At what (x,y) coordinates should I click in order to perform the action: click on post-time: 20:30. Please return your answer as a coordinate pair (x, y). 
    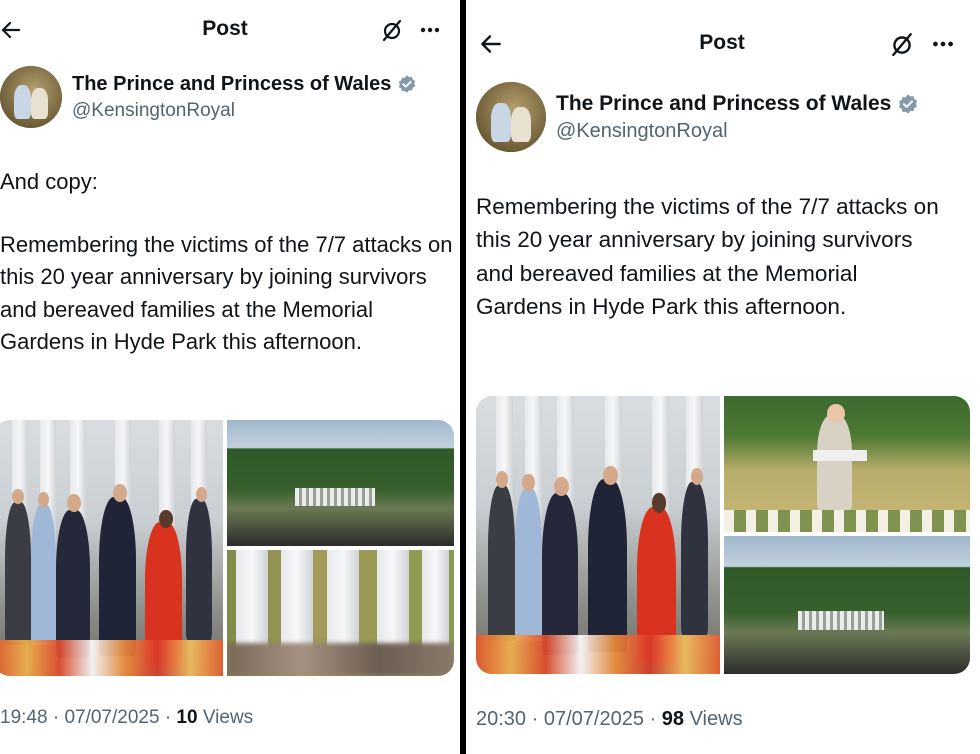
    Looking at the image, I should click on (501, 719).